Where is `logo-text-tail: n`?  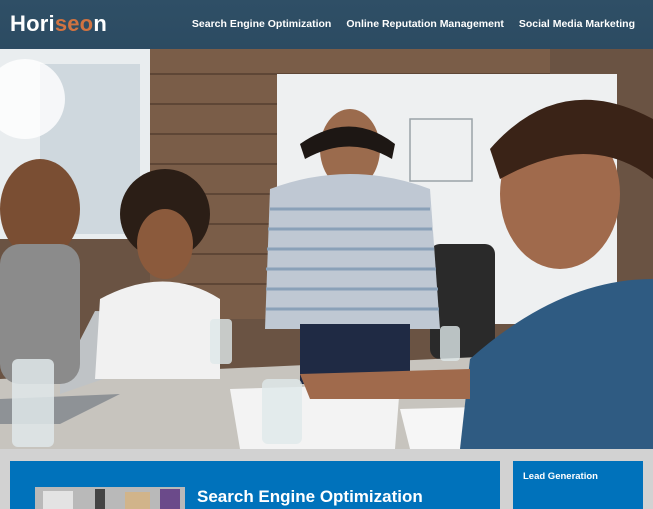 logo-text-tail: n is located at coordinates (100, 23).